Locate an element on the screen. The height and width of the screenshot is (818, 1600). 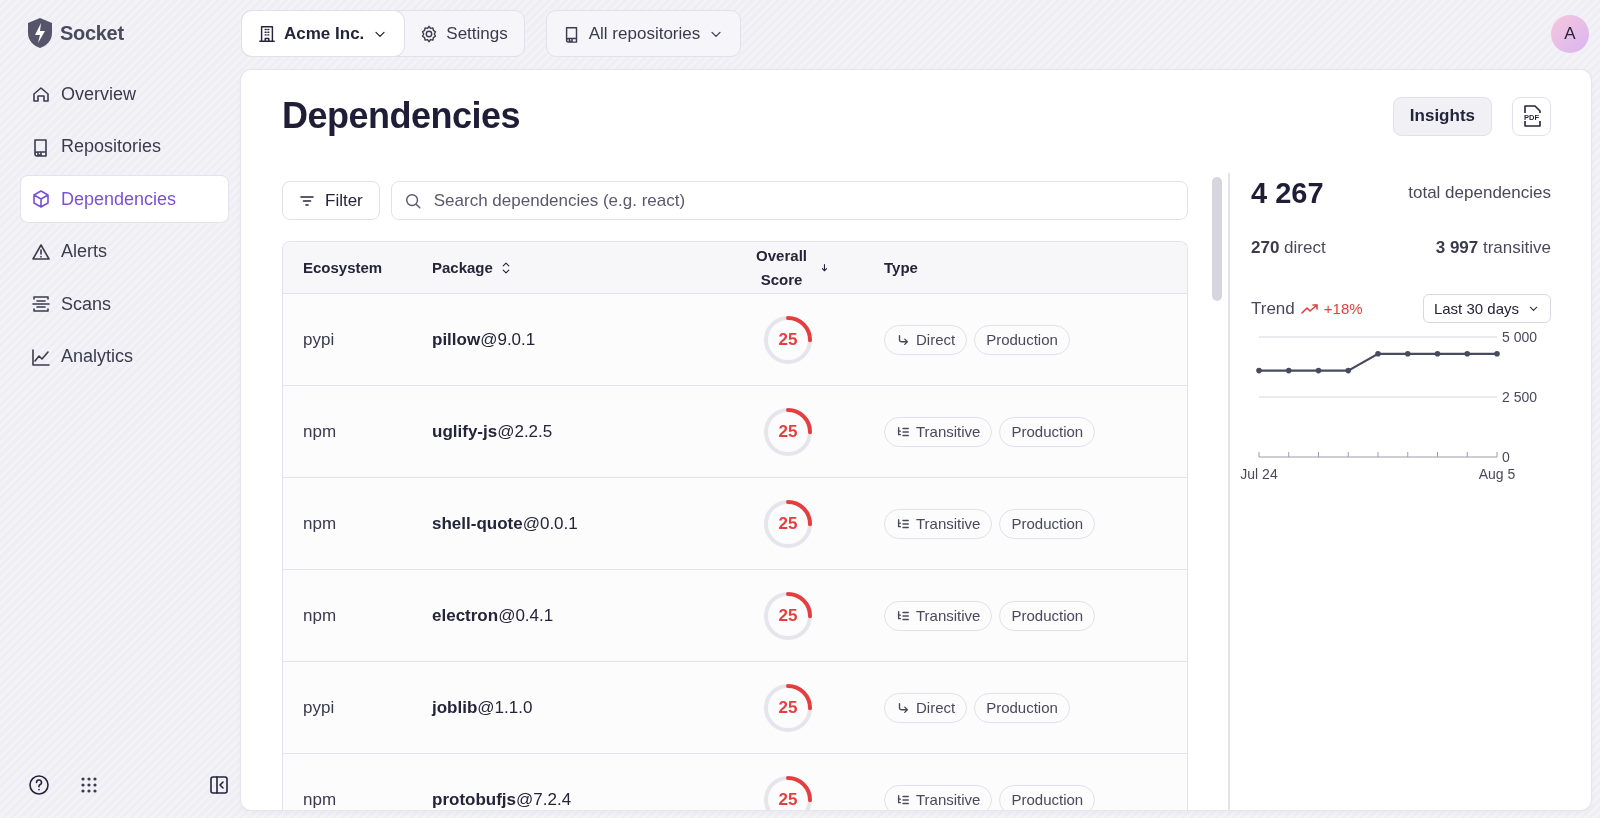
shield-logo-icon is located at coordinates (40, 33).